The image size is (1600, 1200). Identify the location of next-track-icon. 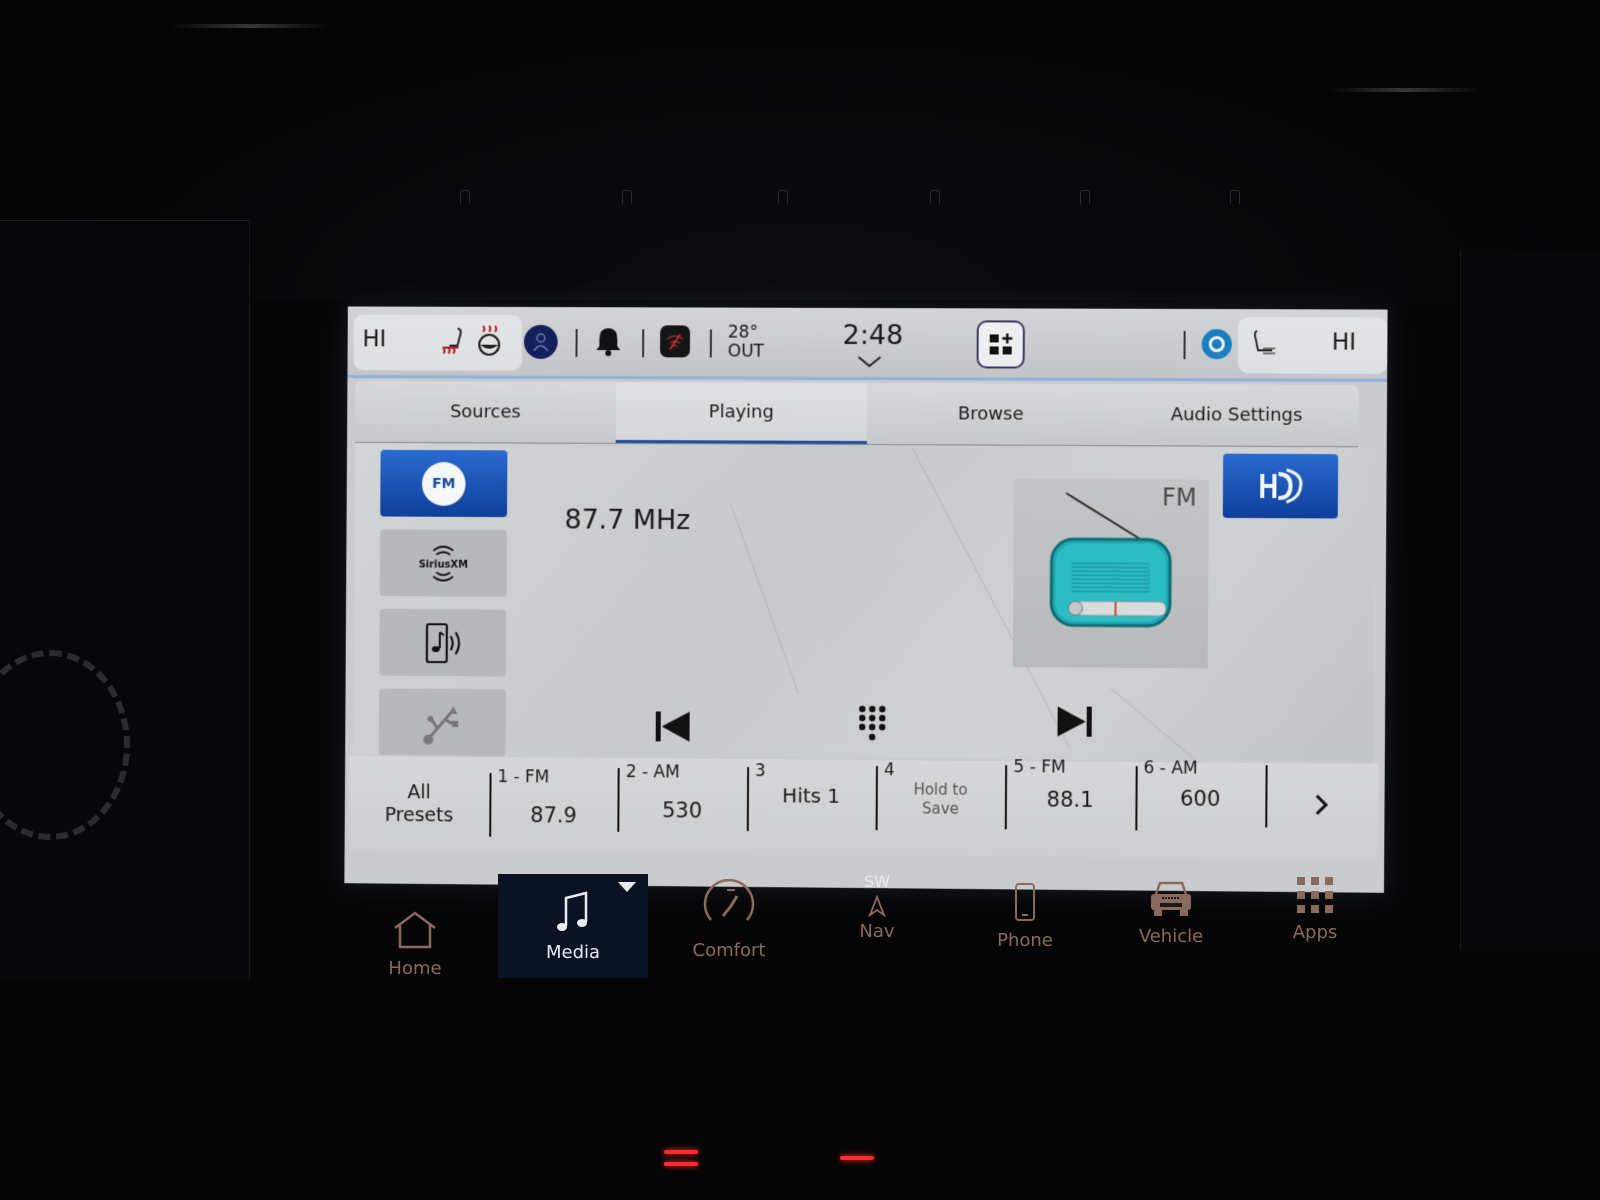
(1074, 721).